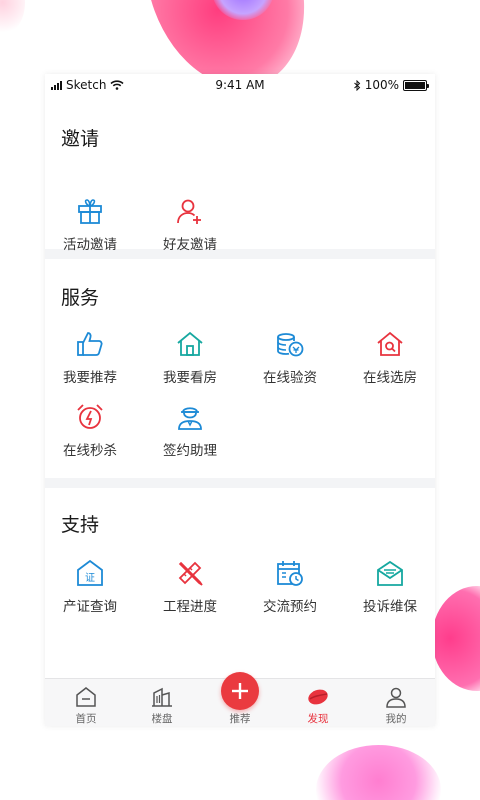  What do you see at coordinates (240, 85) in the screenshot?
I see `status-bar: Sketch 9:41 AM 100%` at bounding box center [240, 85].